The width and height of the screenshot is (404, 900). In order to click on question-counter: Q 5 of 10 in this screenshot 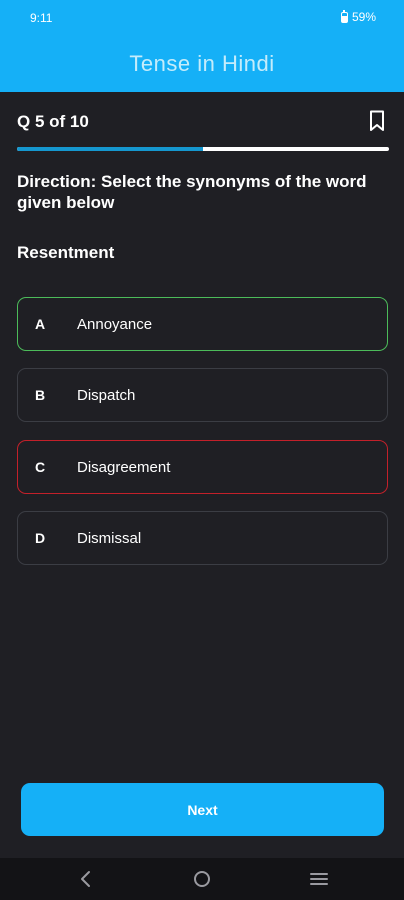, I will do `click(53, 121)`.